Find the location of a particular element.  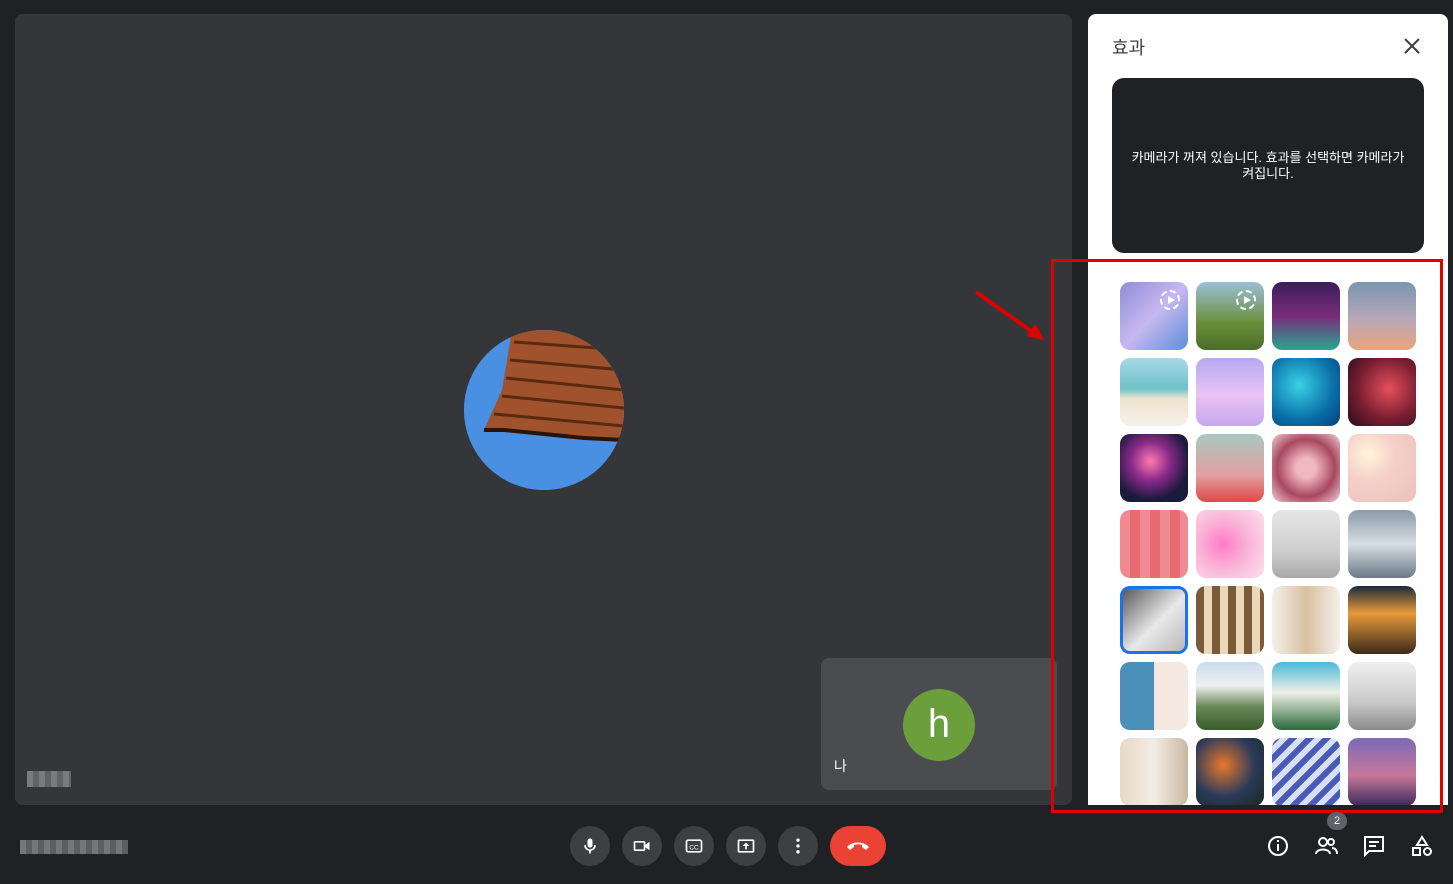

video-camera-icon is located at coordinates (641, 846).